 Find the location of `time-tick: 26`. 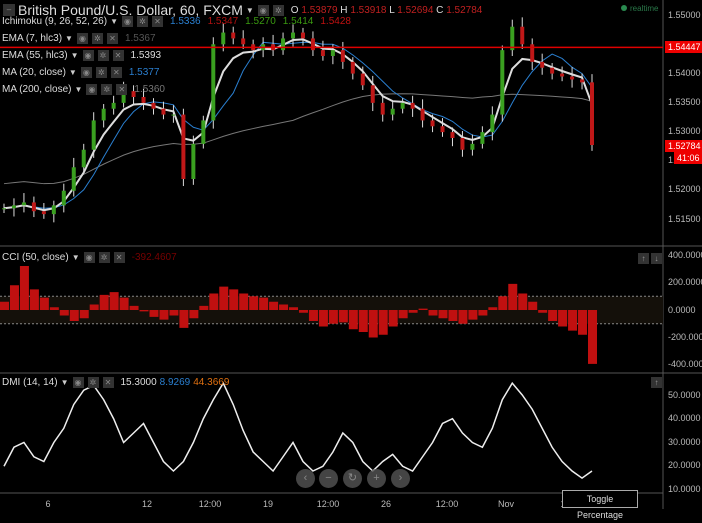

time-tick: 26 is located at coordinates (386, 504).